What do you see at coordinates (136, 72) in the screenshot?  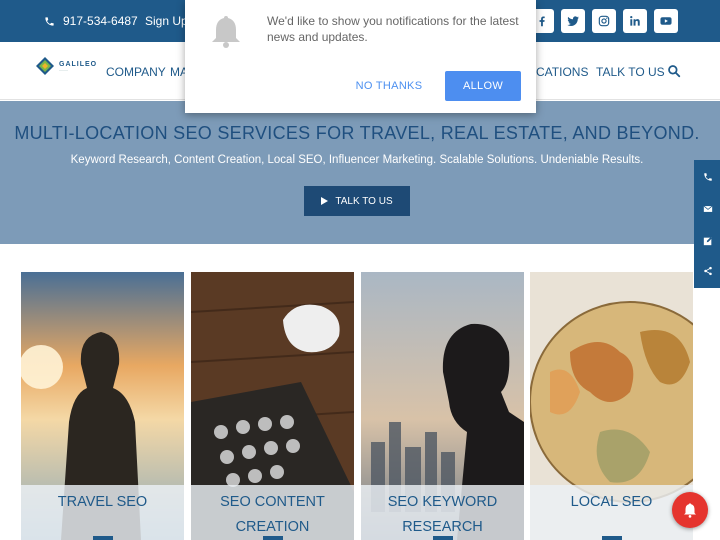 I see `nav-company: COMPANY` at bounding box center [136, 72].